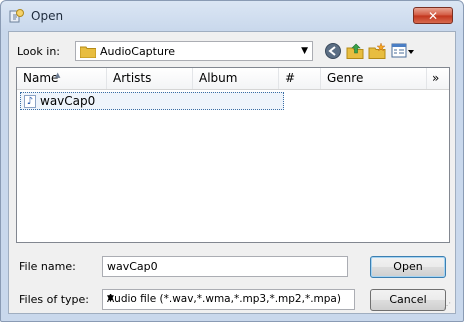 The image size is (464, 322). What do you see at coordinates (138, 51) in the screenshot?
I see `look-in-value: AudioCapture` at bounding box center [138, 51].